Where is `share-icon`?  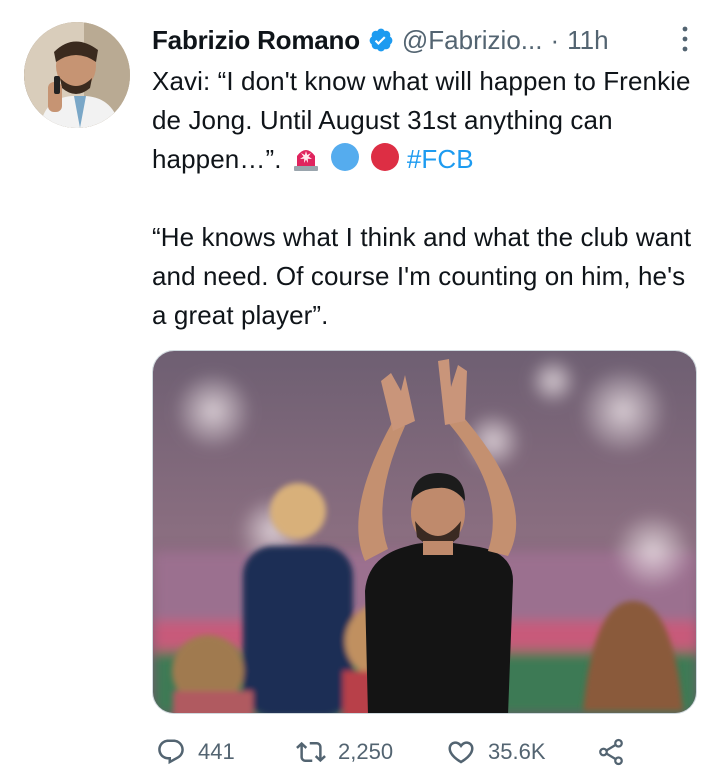 share-icon is located at coordinates (611, 752).